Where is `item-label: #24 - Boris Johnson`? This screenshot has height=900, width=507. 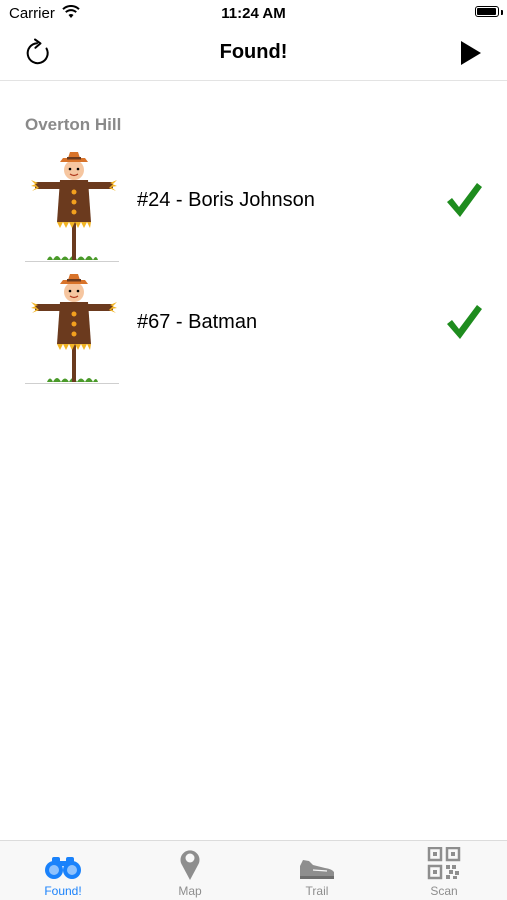
item-label: #24 - Boris Johnson is located at coordinates (226, 200).